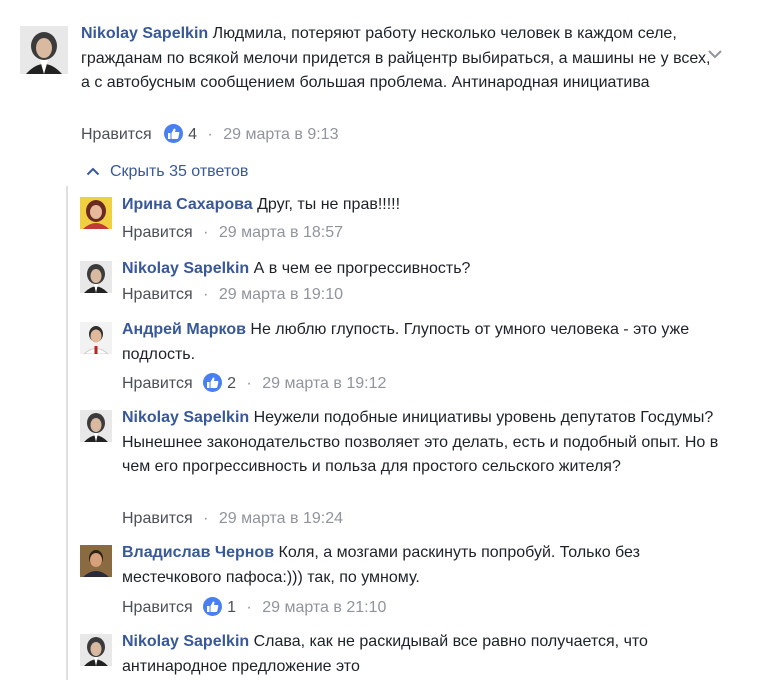 Image resolution: width=766 pixels, height=680 pixels. Describe the element at coordinates (231, 383) in the screenshot. I see `like-count: 2` at that location.